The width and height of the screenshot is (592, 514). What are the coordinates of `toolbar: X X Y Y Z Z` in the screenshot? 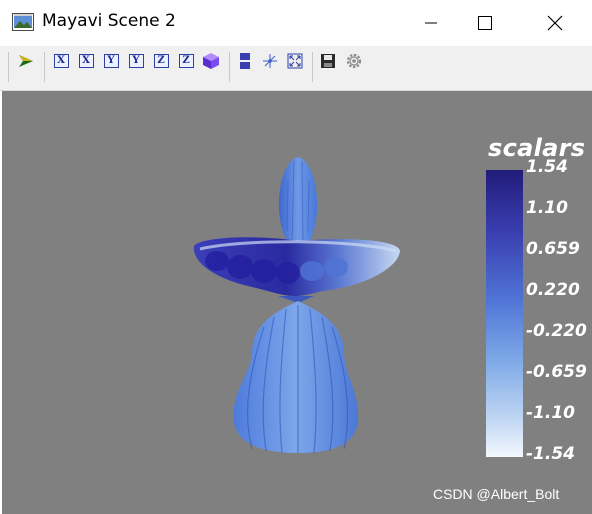 It's located at (296, 68).